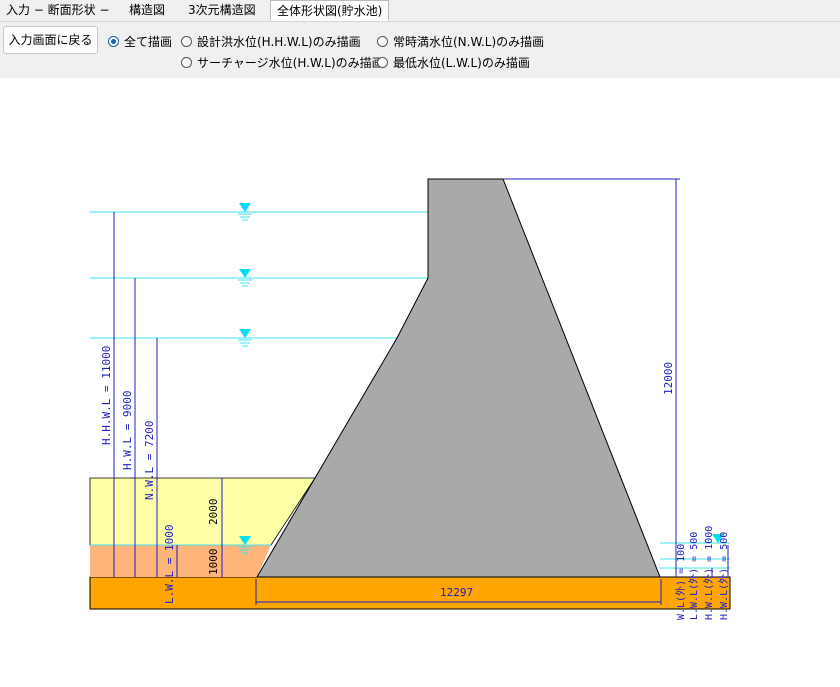 The height and width of the screenshot is (687, 840). I want to click on radio-label: 常時満水位(N.W.L)のみ描画, so click(469, 41).